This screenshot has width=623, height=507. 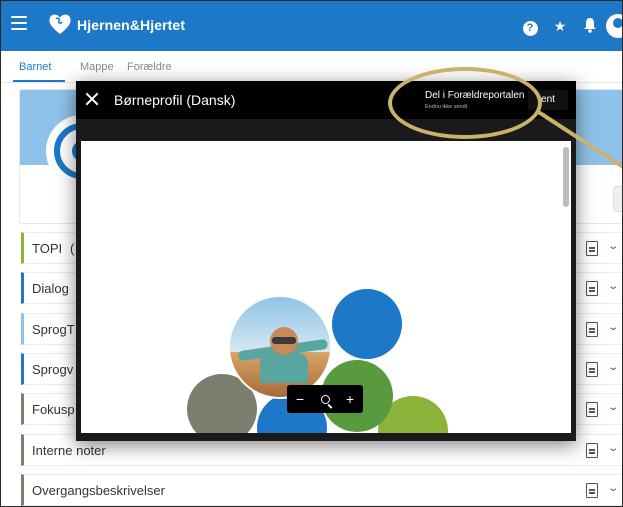 I want to click on more-options-icon: ⋮, so click(x=617, y=199).